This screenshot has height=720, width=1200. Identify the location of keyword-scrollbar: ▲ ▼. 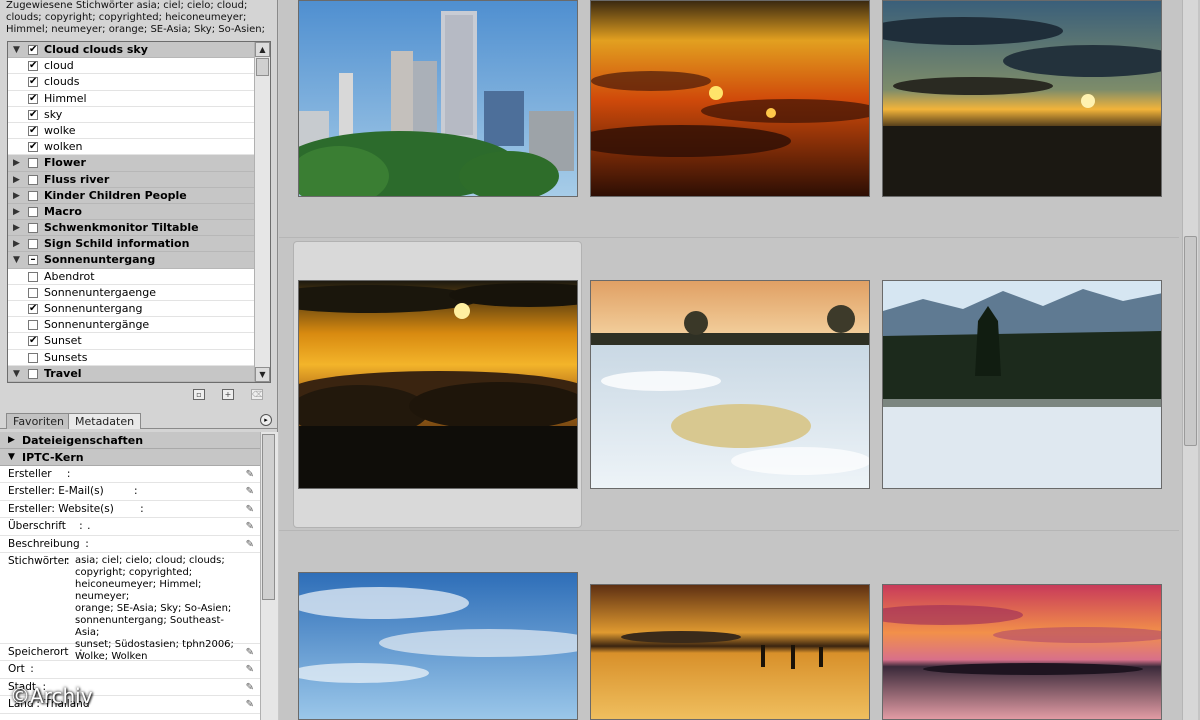
(262, 212).